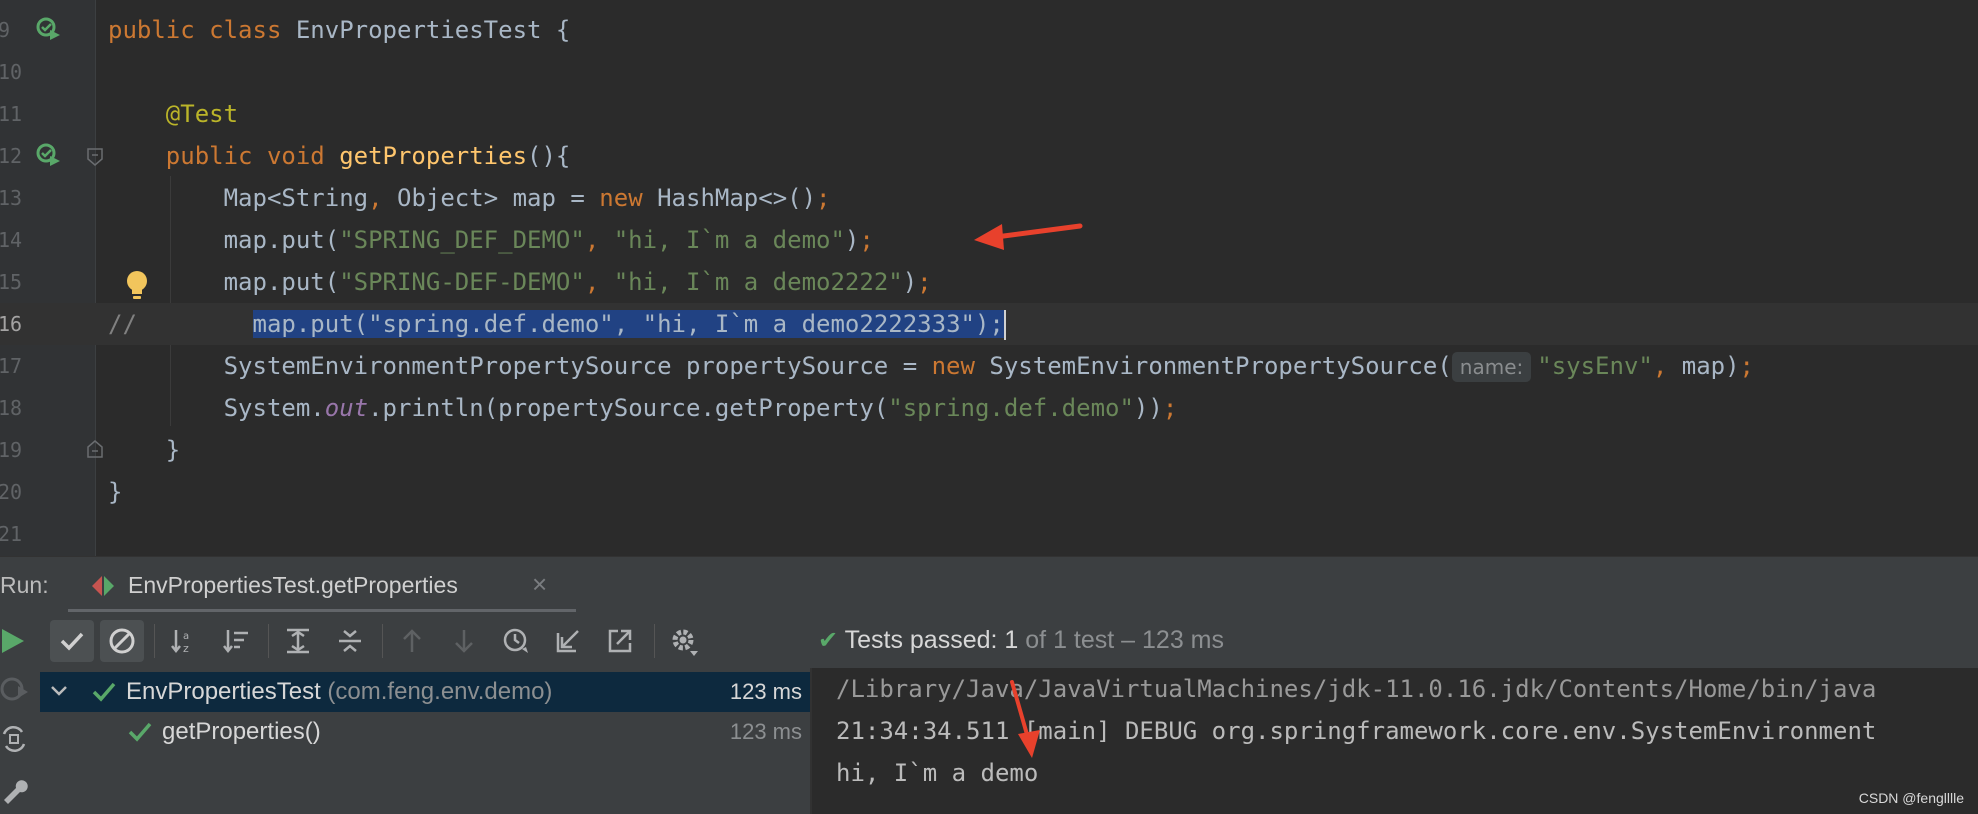 Image resolution: width=1978 pixels, height=814 pixels. Describe the element at coordinates (15, 689) in the screenshot. I see `rerun-failed-icon` at that location.